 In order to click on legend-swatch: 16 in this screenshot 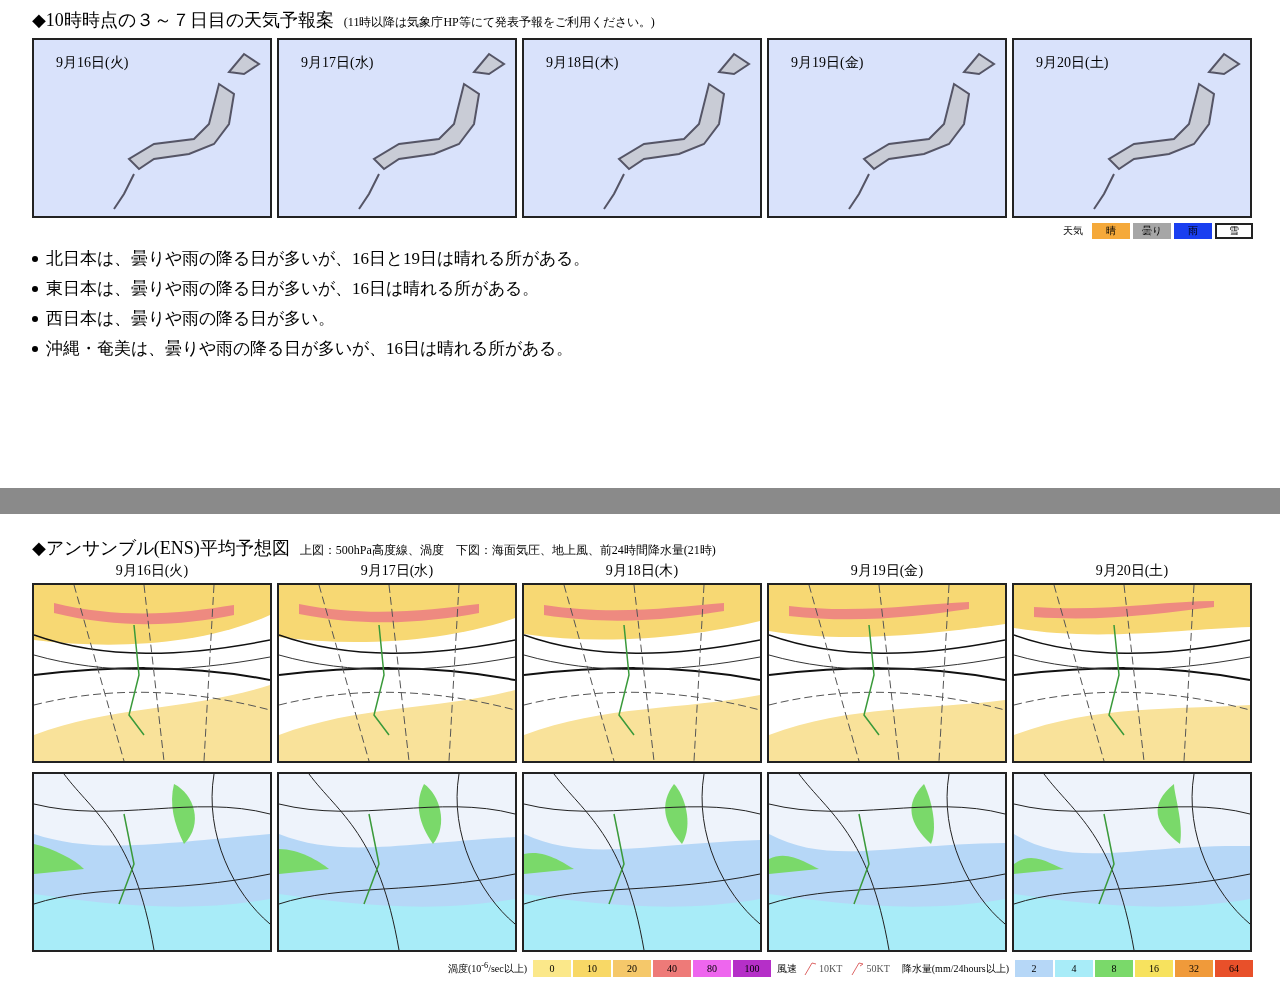, I will do `click(1154, 968)`.